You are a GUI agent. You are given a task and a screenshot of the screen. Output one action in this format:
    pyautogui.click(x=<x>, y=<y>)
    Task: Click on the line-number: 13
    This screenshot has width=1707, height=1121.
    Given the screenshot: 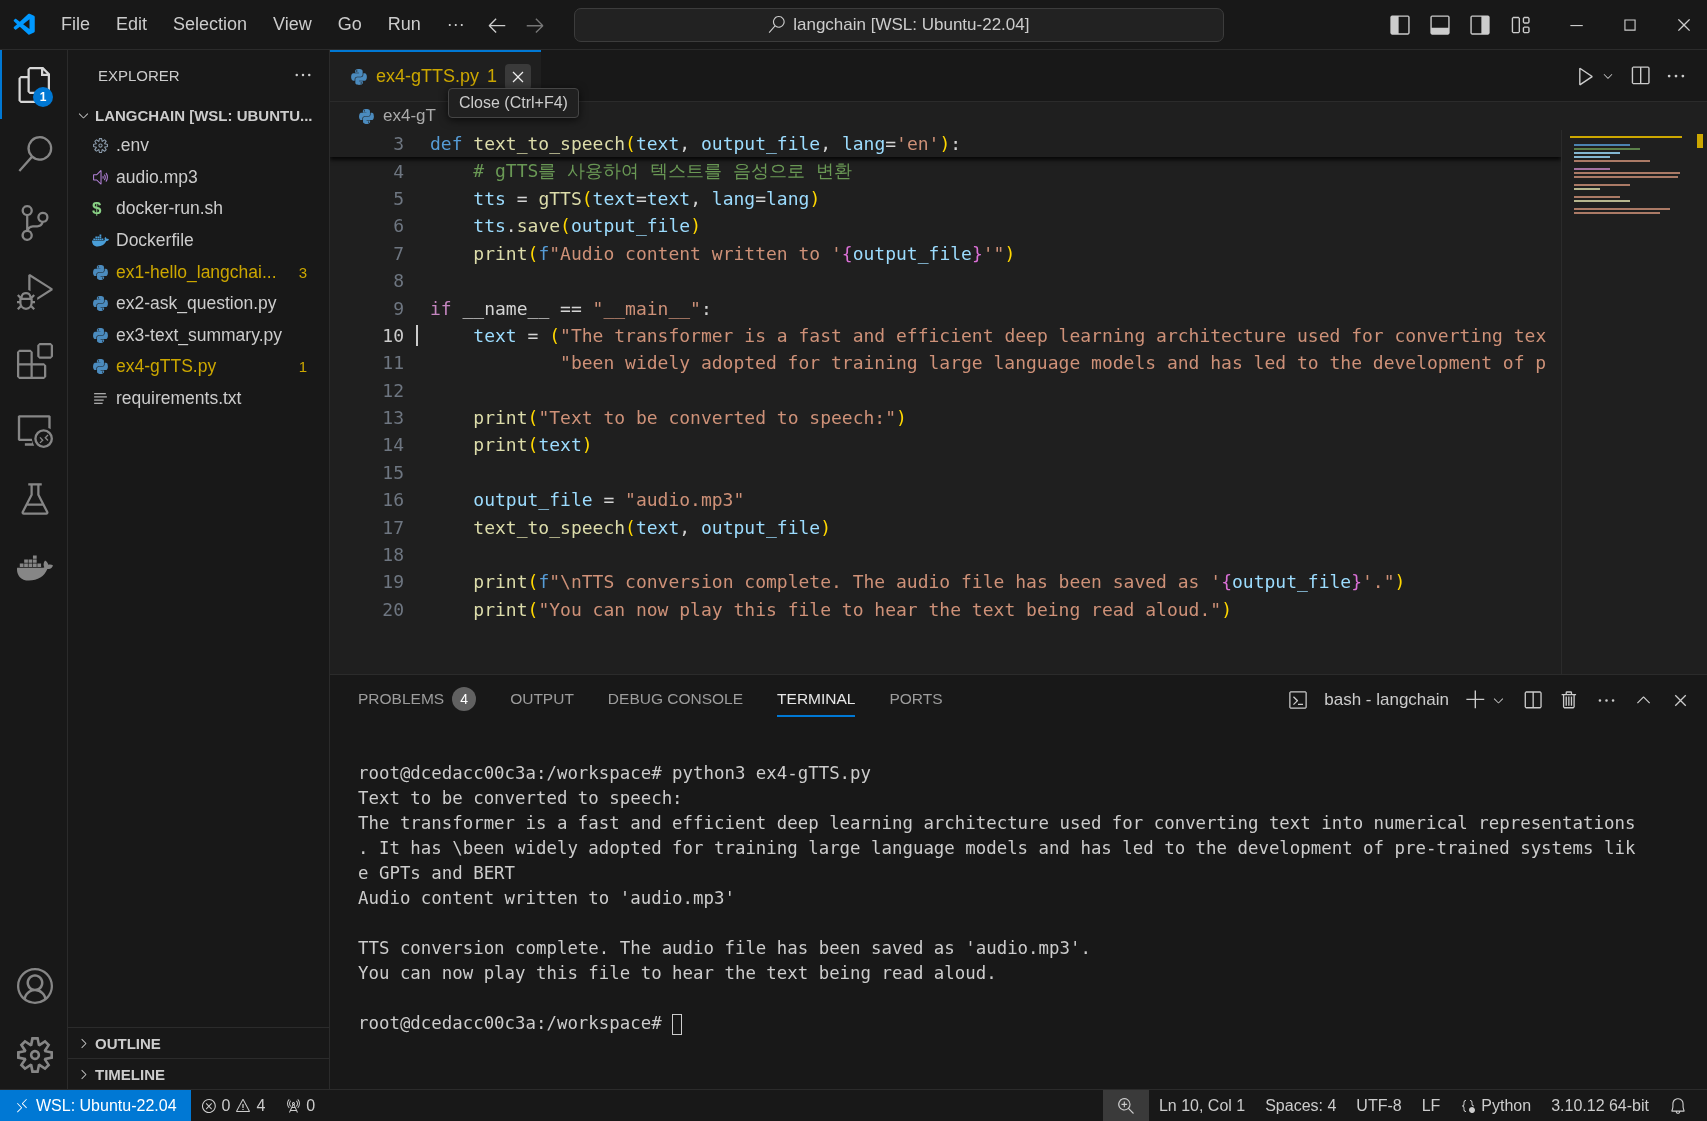 What is the action you would take?
    pyautogui.click(x=393, y=418)
    